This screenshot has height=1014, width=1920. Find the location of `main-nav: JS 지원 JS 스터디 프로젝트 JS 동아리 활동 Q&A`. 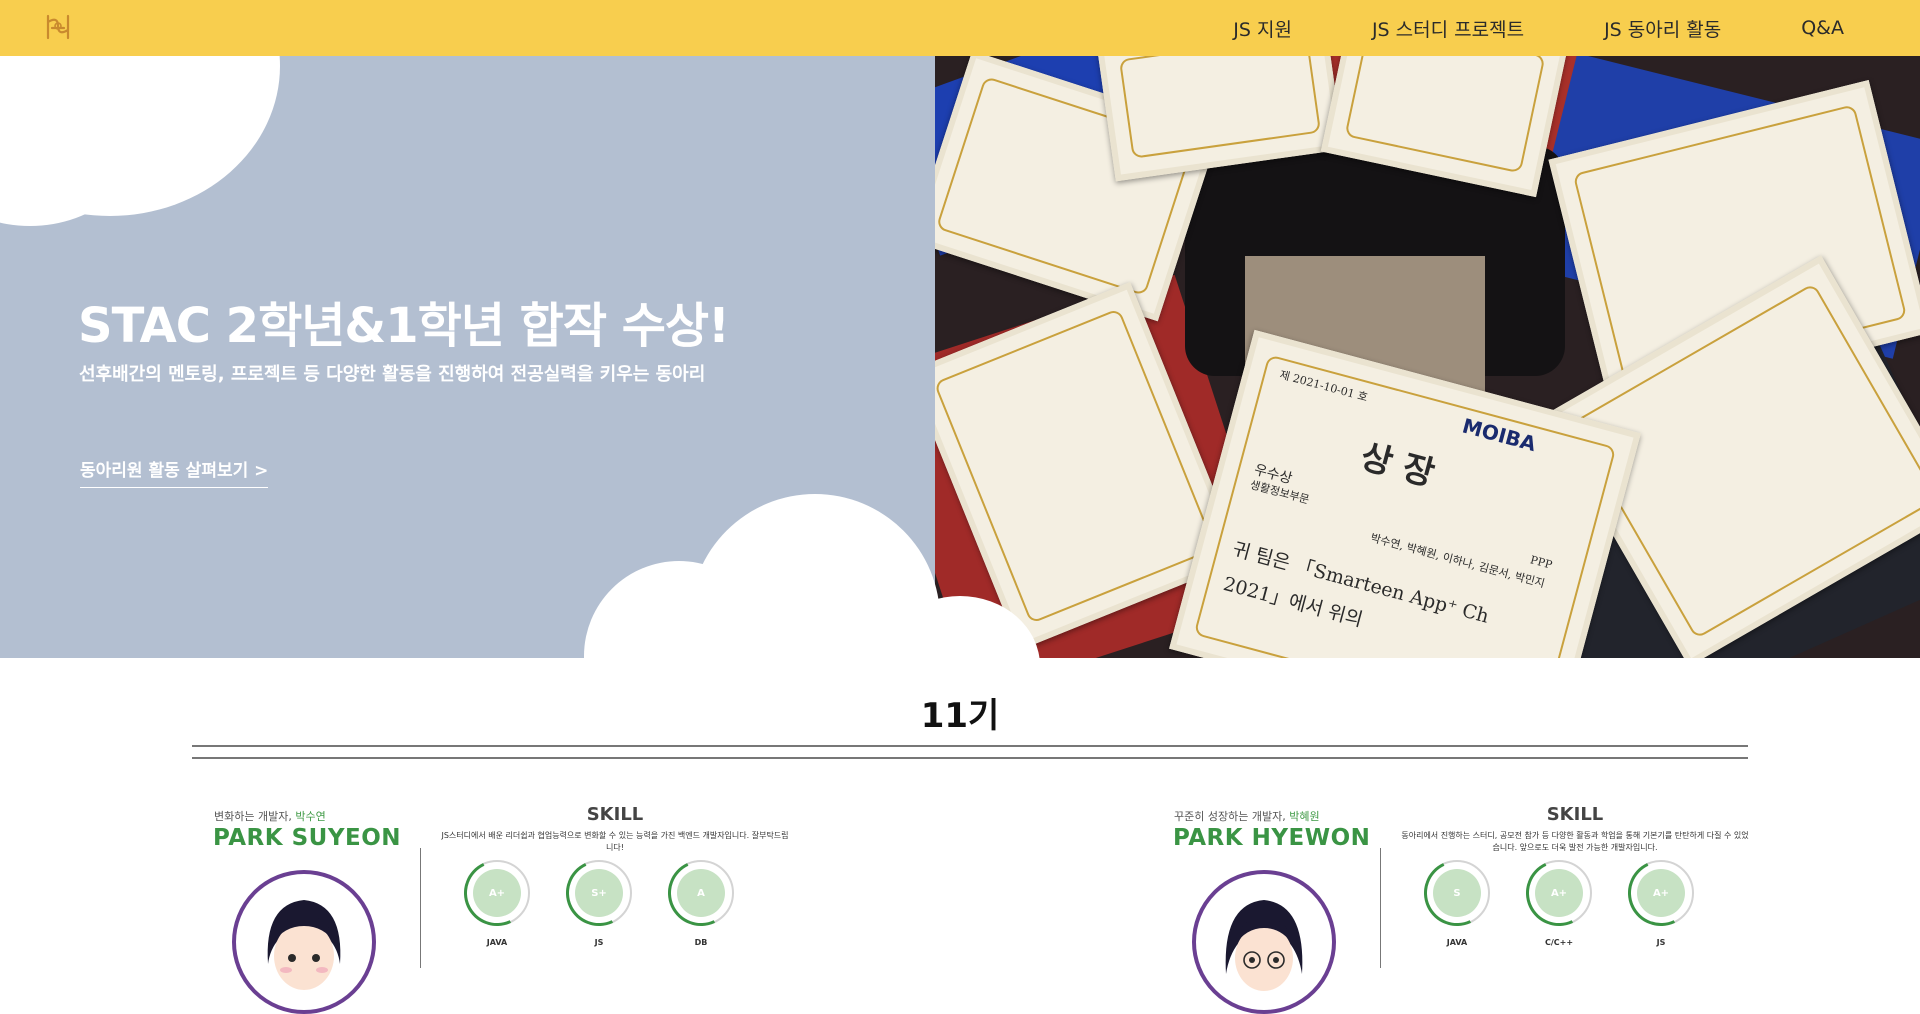

main-nav: JS 지원 JS 스터디 프로젝트 JS 동아리 활동 Q&A is located at coordinates (1538, 28).